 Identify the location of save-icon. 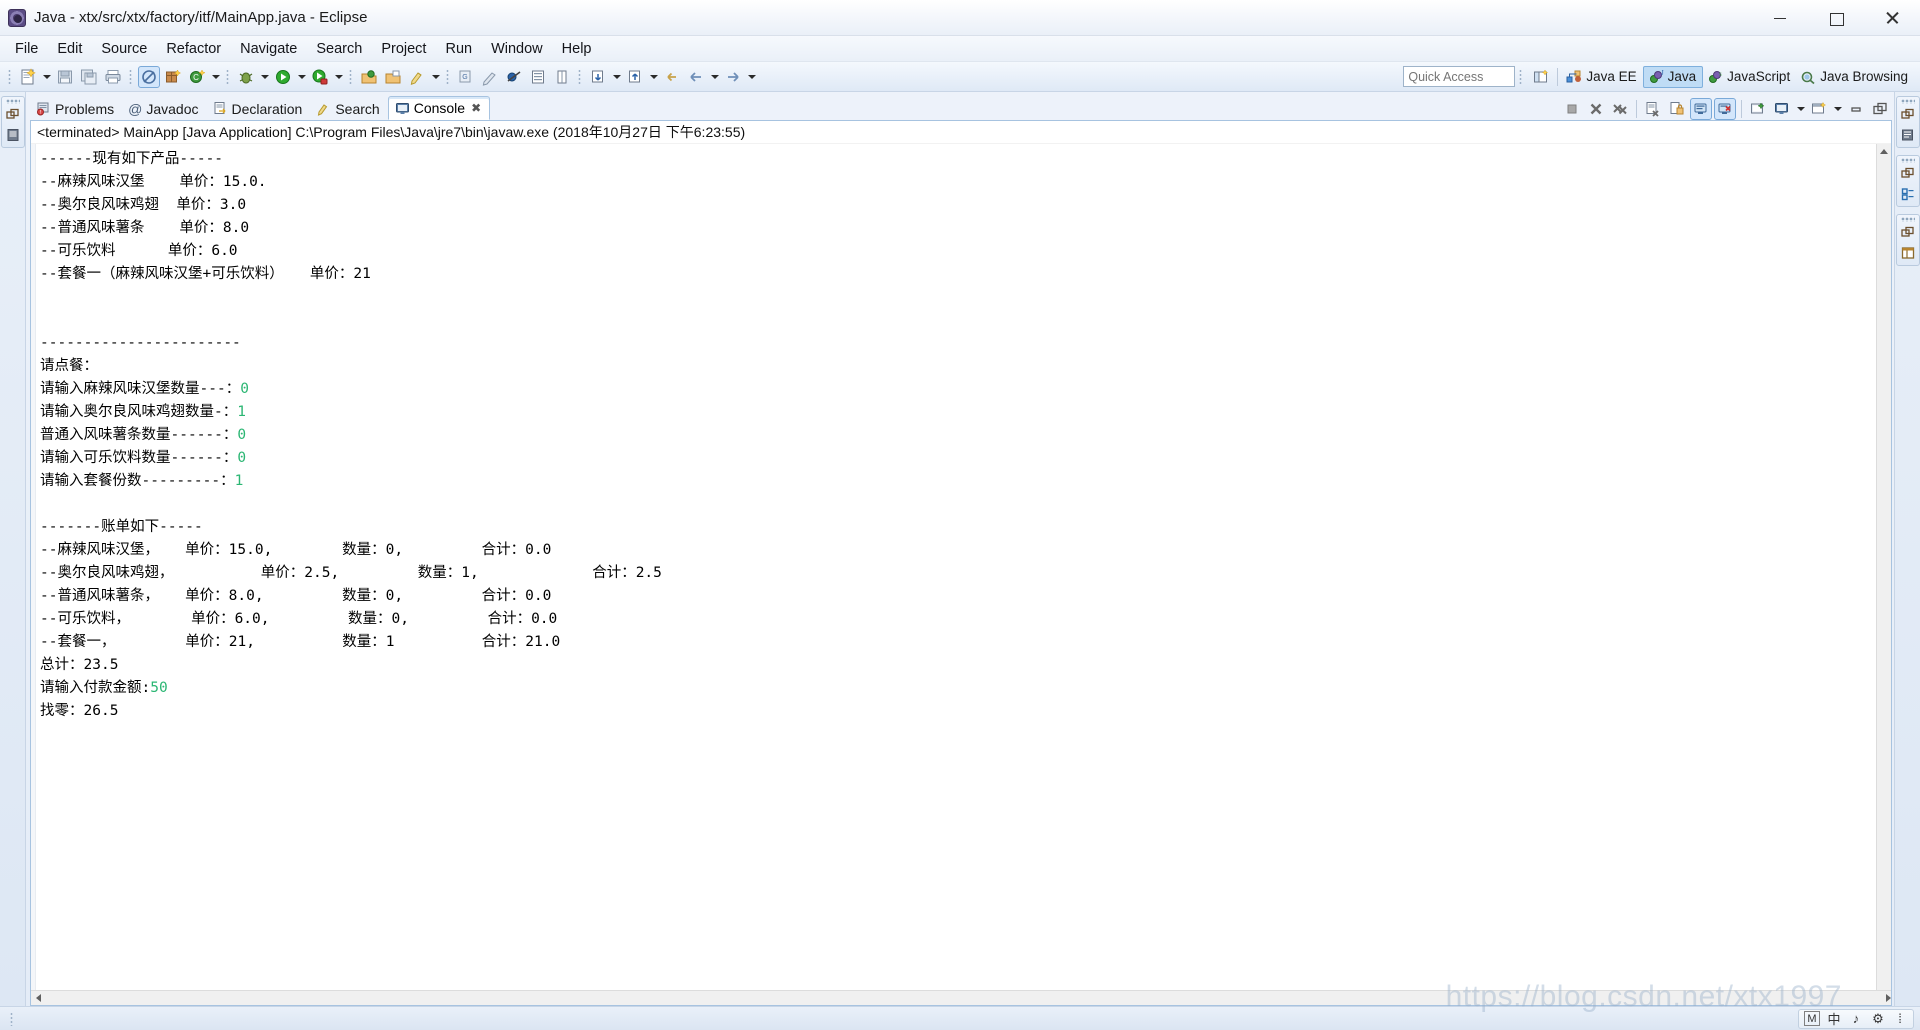
(65, 77).